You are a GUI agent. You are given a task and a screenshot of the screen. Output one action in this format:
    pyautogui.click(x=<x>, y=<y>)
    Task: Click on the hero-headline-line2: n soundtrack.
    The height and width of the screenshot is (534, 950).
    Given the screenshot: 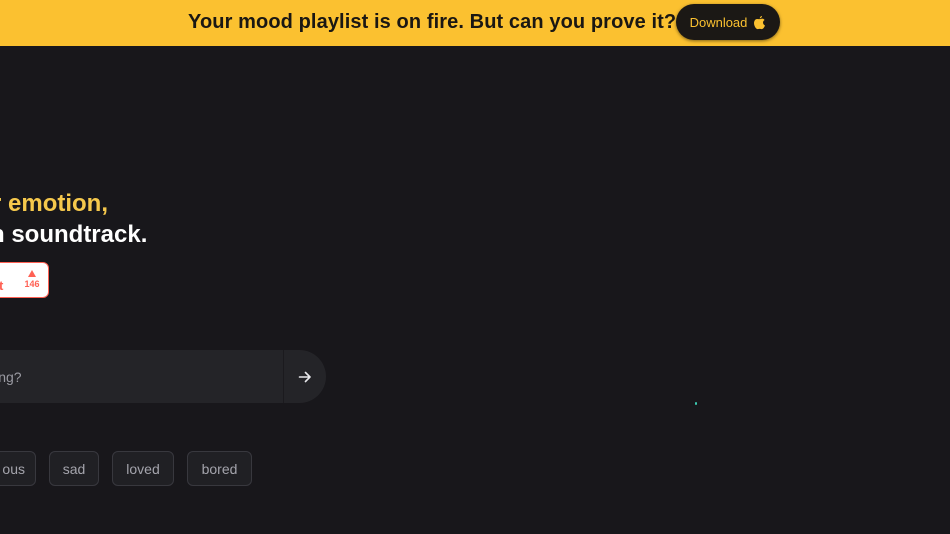 What is the action you would take?
    pyautogui.click(x=74, y=234)
    